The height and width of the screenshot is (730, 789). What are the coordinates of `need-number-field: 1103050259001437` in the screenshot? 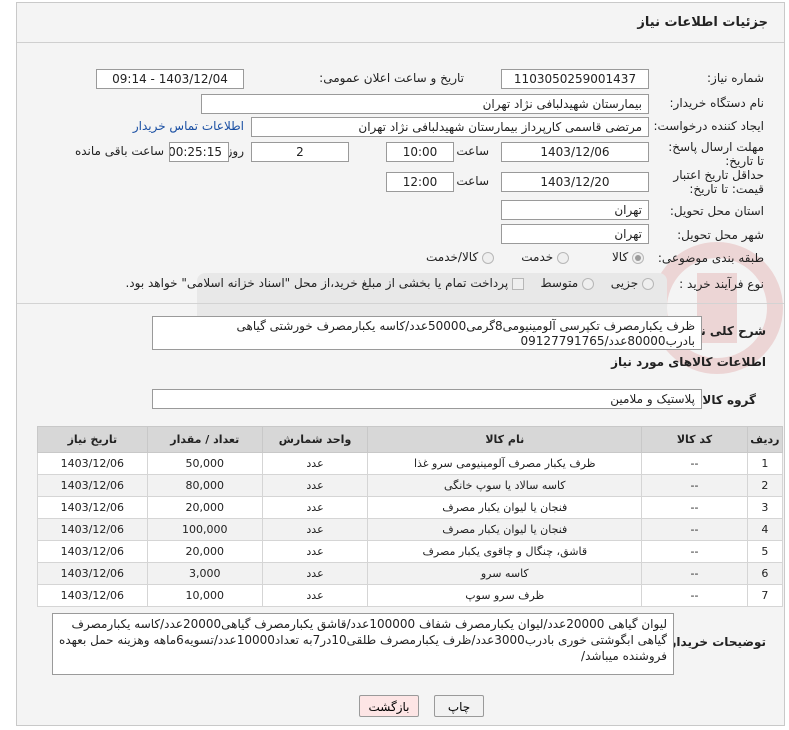 It's located at (575, 79).